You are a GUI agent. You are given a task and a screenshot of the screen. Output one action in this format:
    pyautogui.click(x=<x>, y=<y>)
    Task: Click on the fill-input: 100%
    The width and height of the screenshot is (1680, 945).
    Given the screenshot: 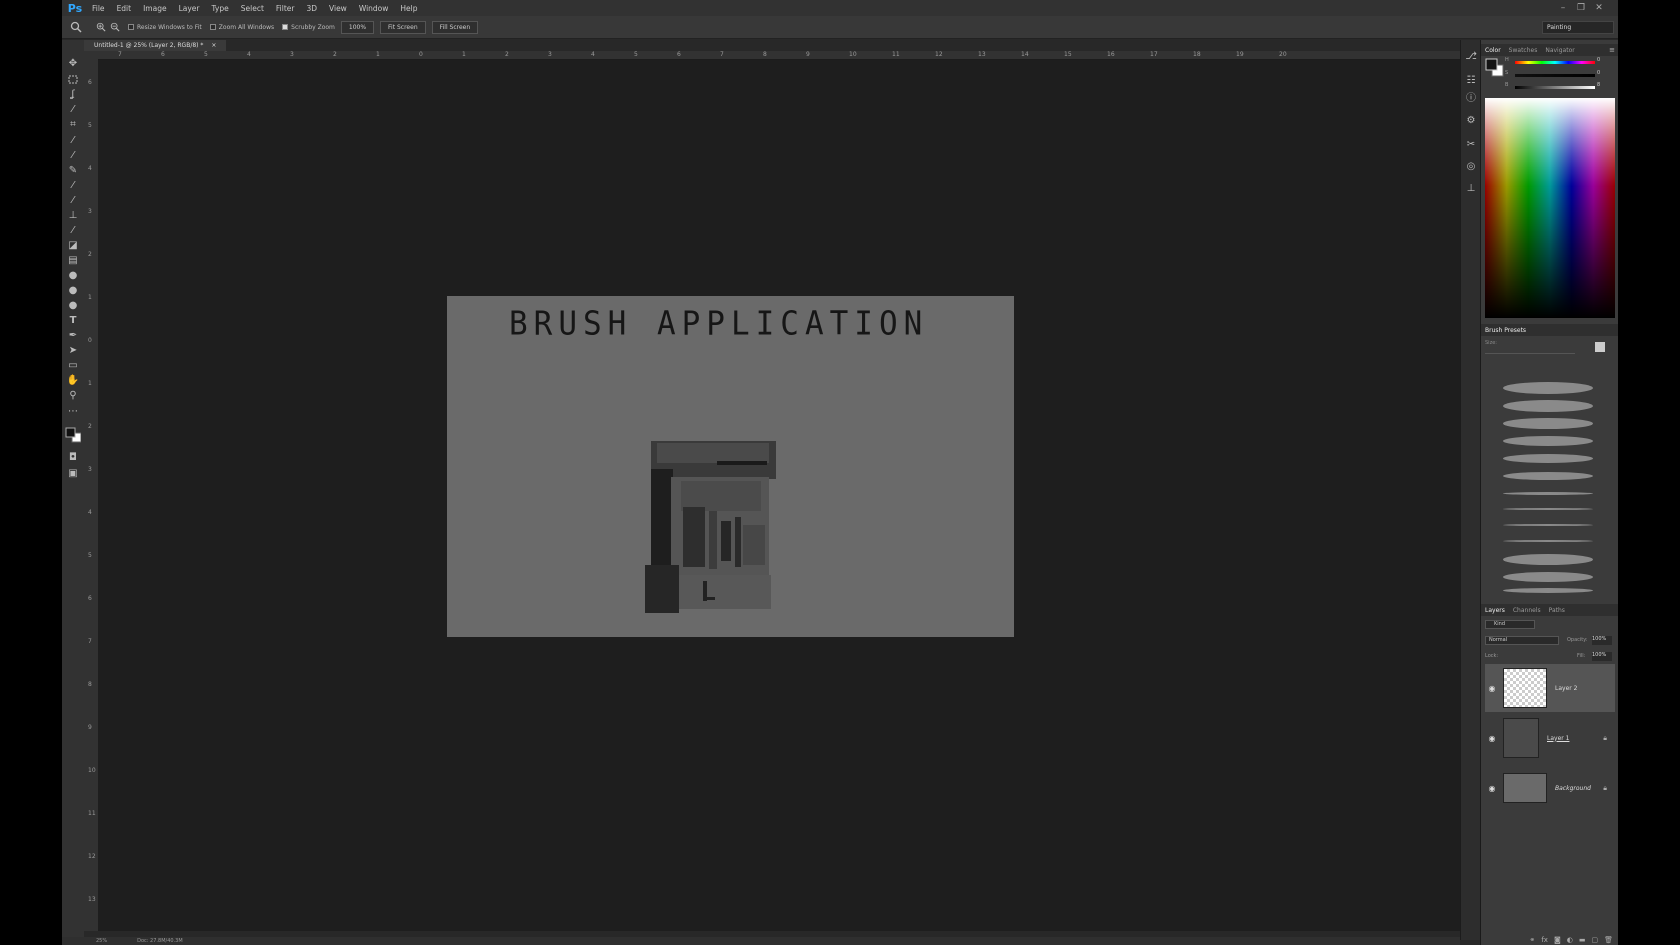 What is the action you would take?
    pyautogui.click(x=1602, y=656)
    